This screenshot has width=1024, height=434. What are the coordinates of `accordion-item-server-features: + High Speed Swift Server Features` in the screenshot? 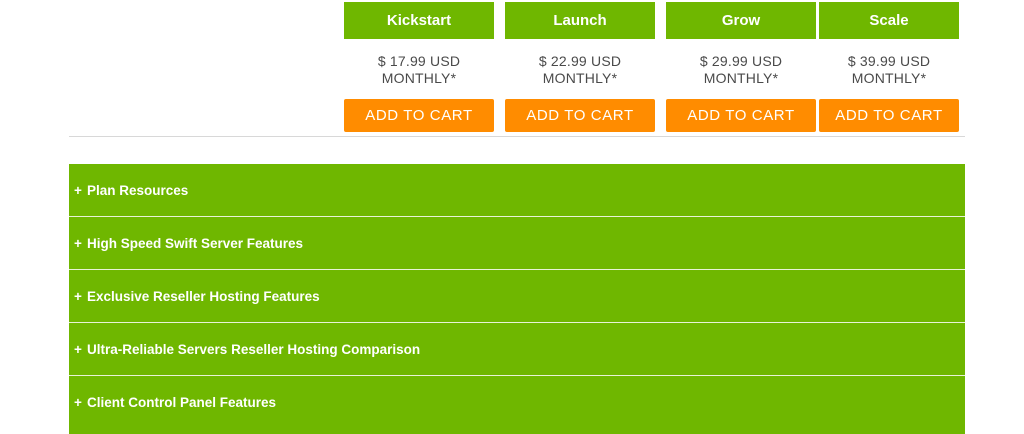 It's located at (517, 243).